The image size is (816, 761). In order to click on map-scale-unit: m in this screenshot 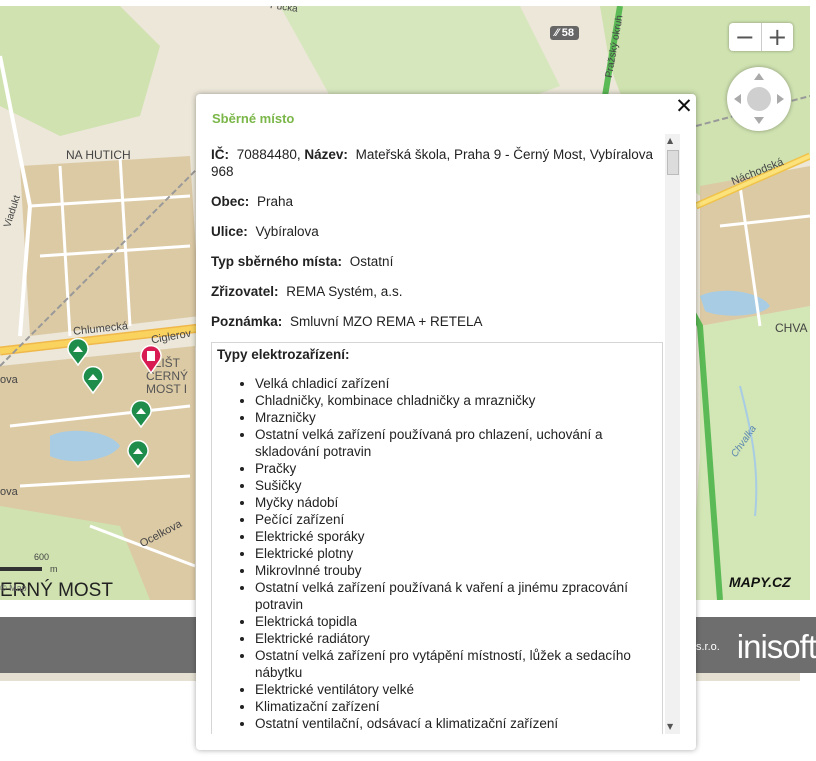, I will do `click(54, 569)`.